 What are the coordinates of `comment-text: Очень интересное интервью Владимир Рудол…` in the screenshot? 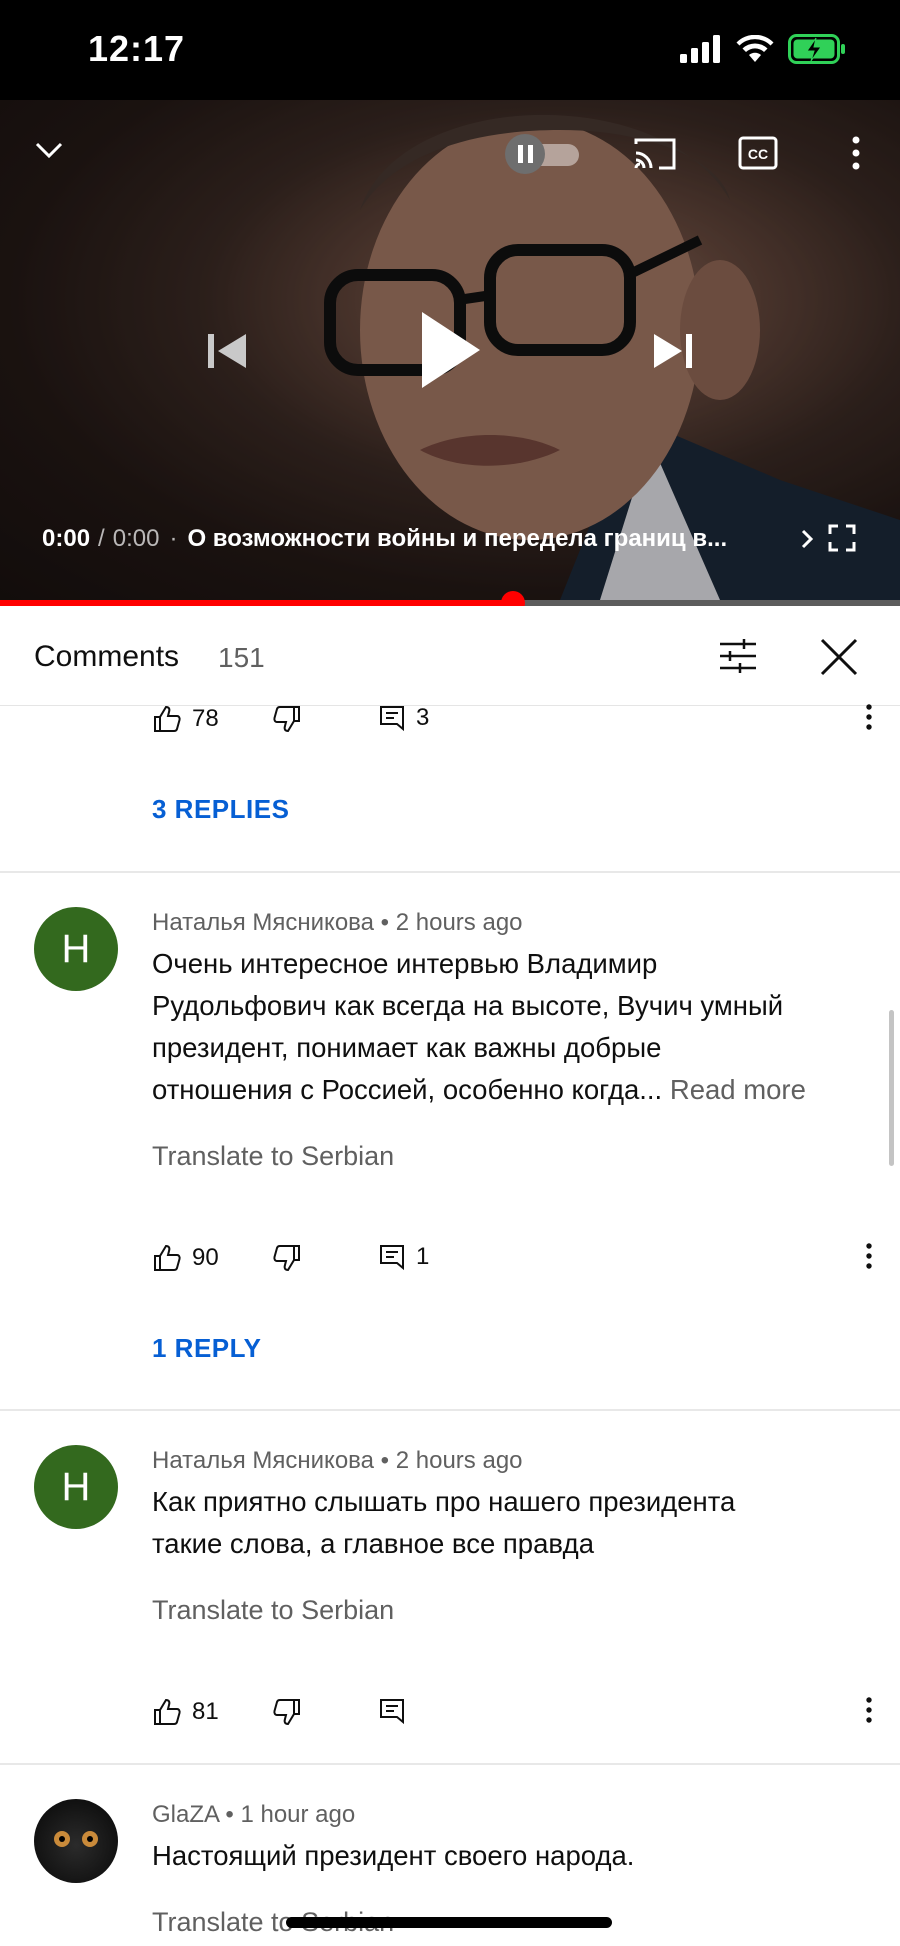 It's located at (512, 1027).